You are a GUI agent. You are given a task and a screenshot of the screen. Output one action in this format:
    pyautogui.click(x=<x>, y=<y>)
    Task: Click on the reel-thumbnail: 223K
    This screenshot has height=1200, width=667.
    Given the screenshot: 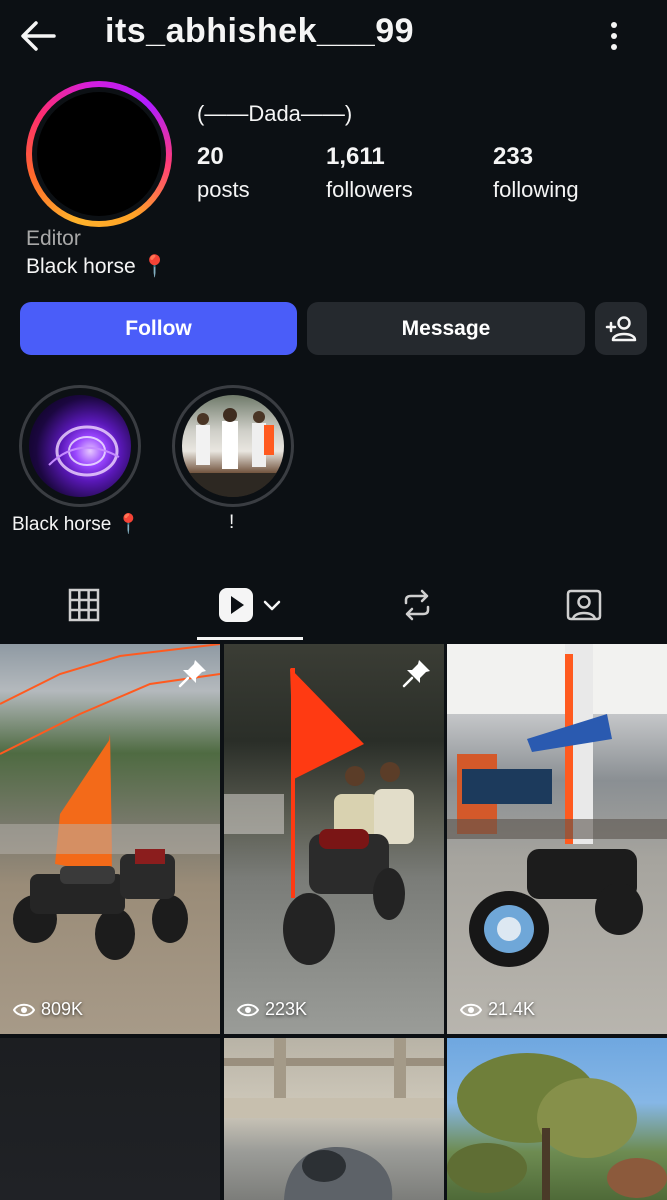 What is the action you would take?
    pyautogui.click(x=334, y=839)
    